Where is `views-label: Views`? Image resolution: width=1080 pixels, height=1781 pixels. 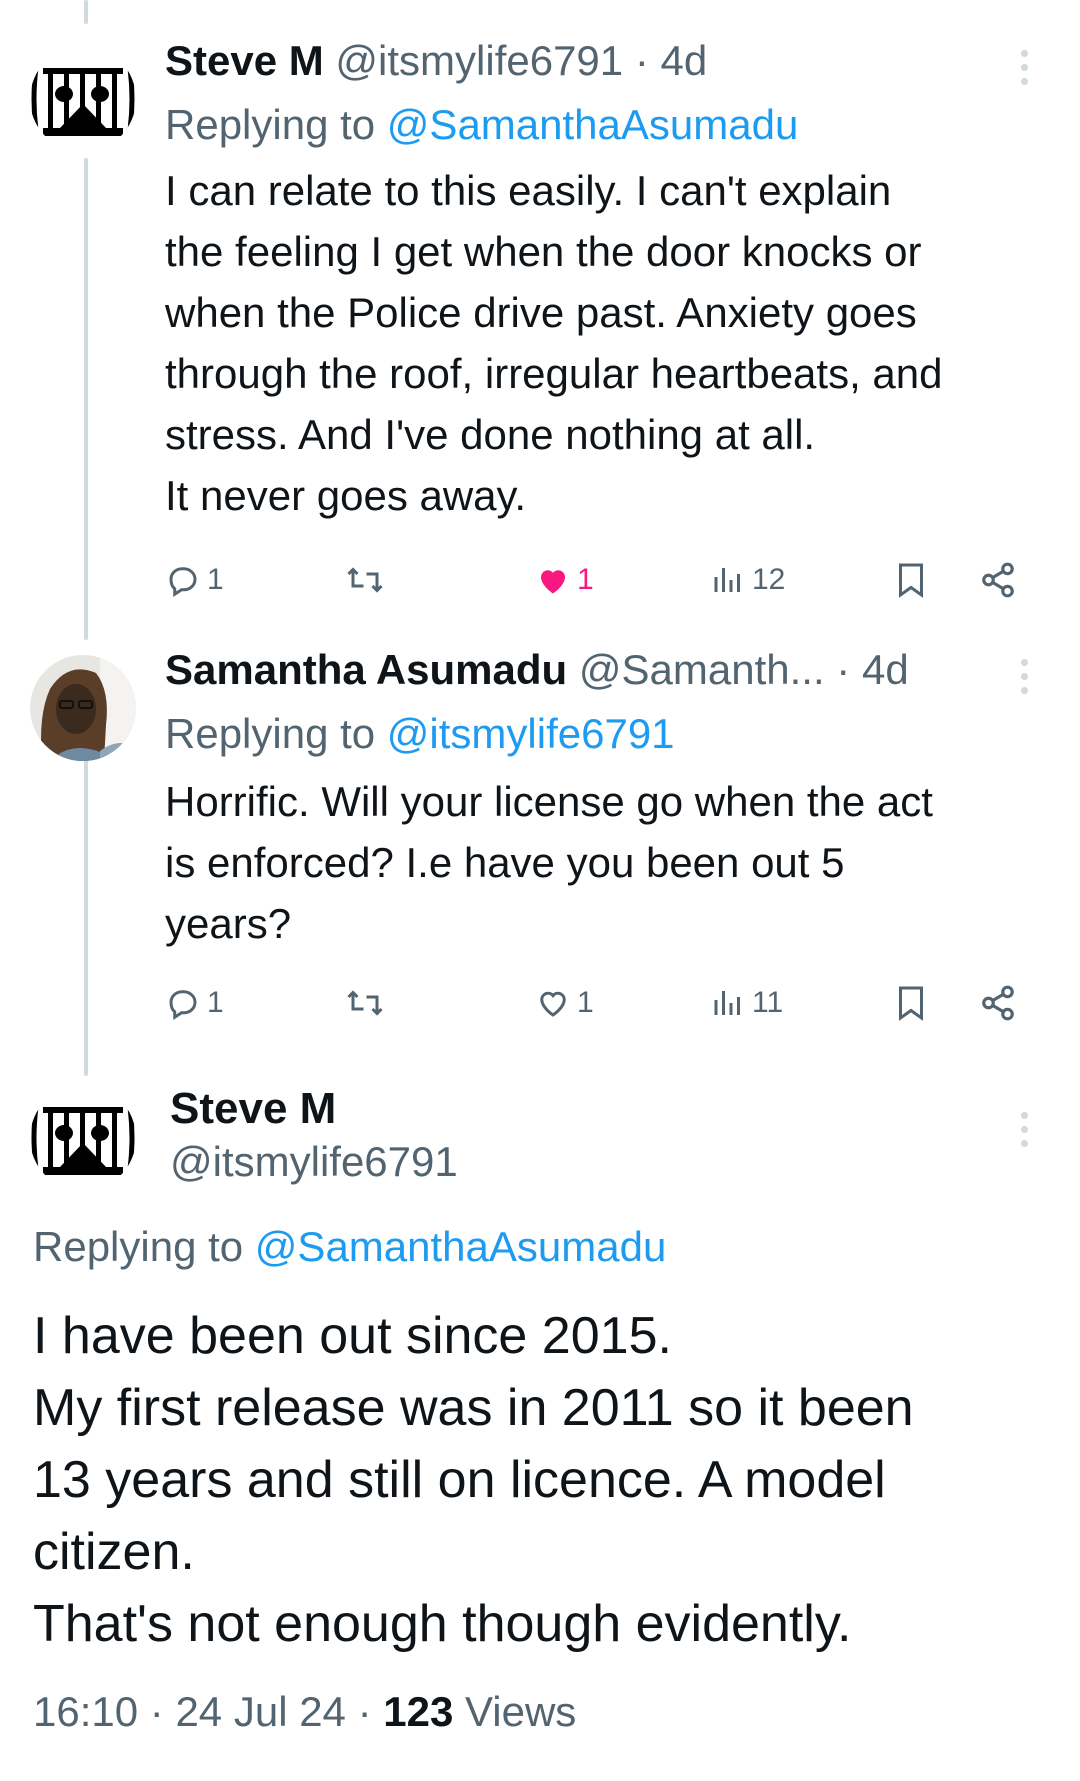 views-label: Views is located at coordinates (521, 1711).